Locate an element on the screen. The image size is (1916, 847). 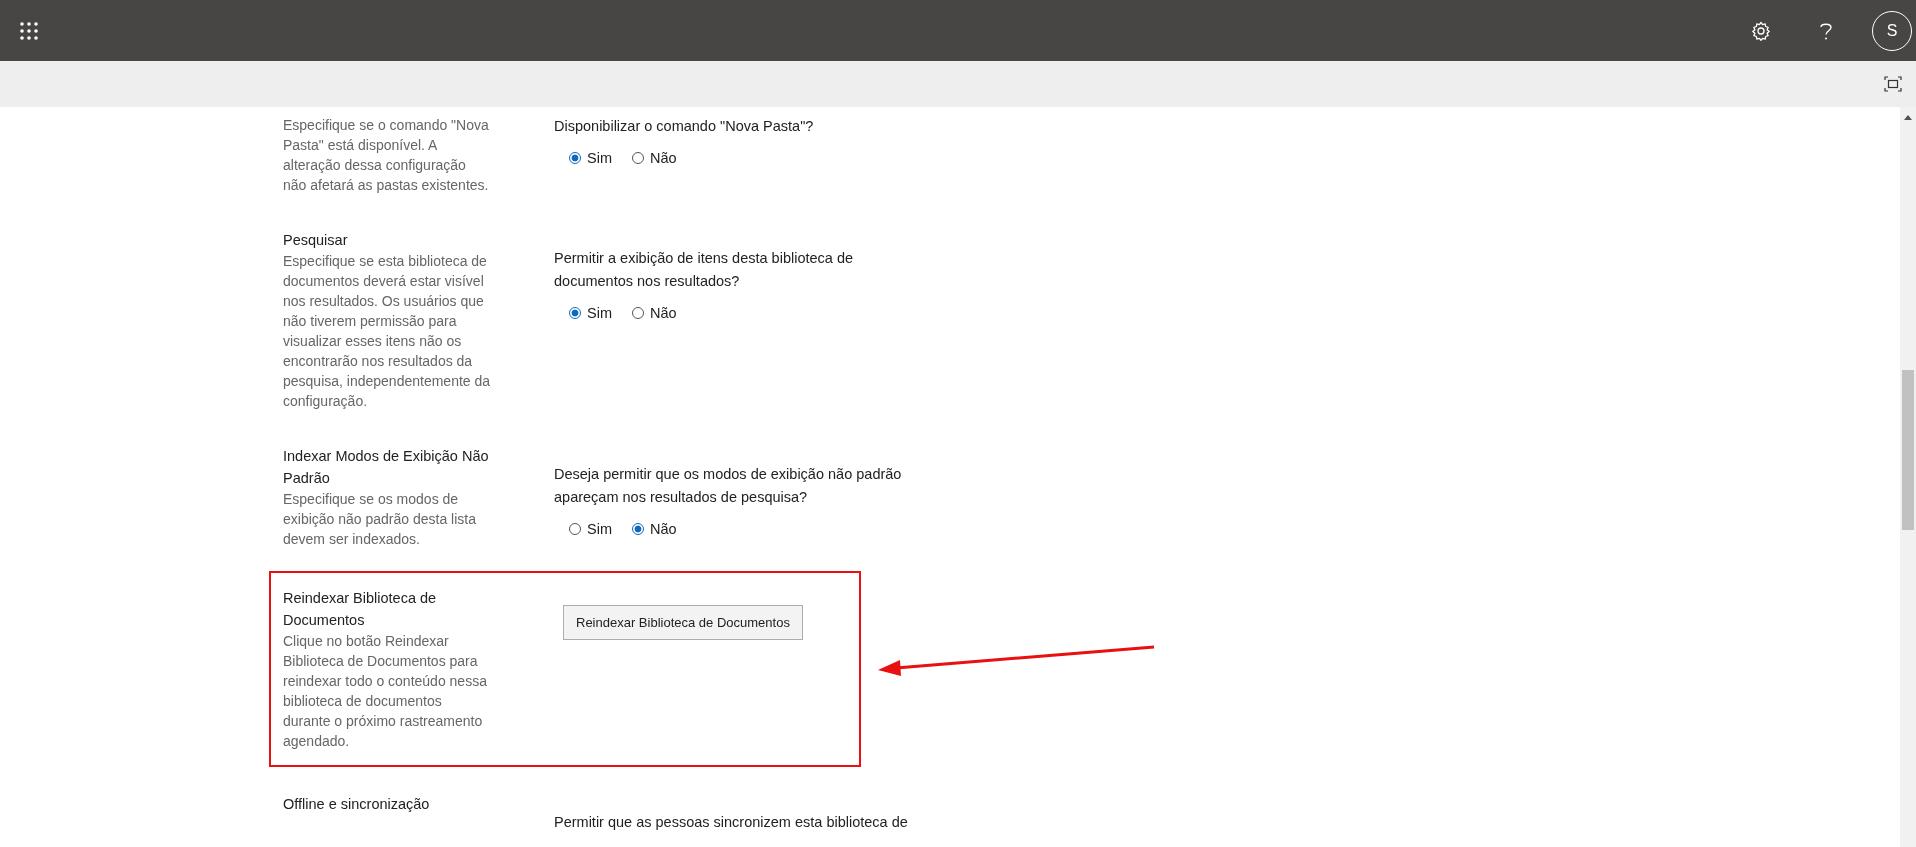
section-description: Especifique se esta biblioteca de documentos deverá estar visível nos resultados. Os usuários que não tiverem permissão para visualizar esses itens não os encontrarão nos resultados da pesquisa, independentemente da configuração. is located at coordinates (387, 331).